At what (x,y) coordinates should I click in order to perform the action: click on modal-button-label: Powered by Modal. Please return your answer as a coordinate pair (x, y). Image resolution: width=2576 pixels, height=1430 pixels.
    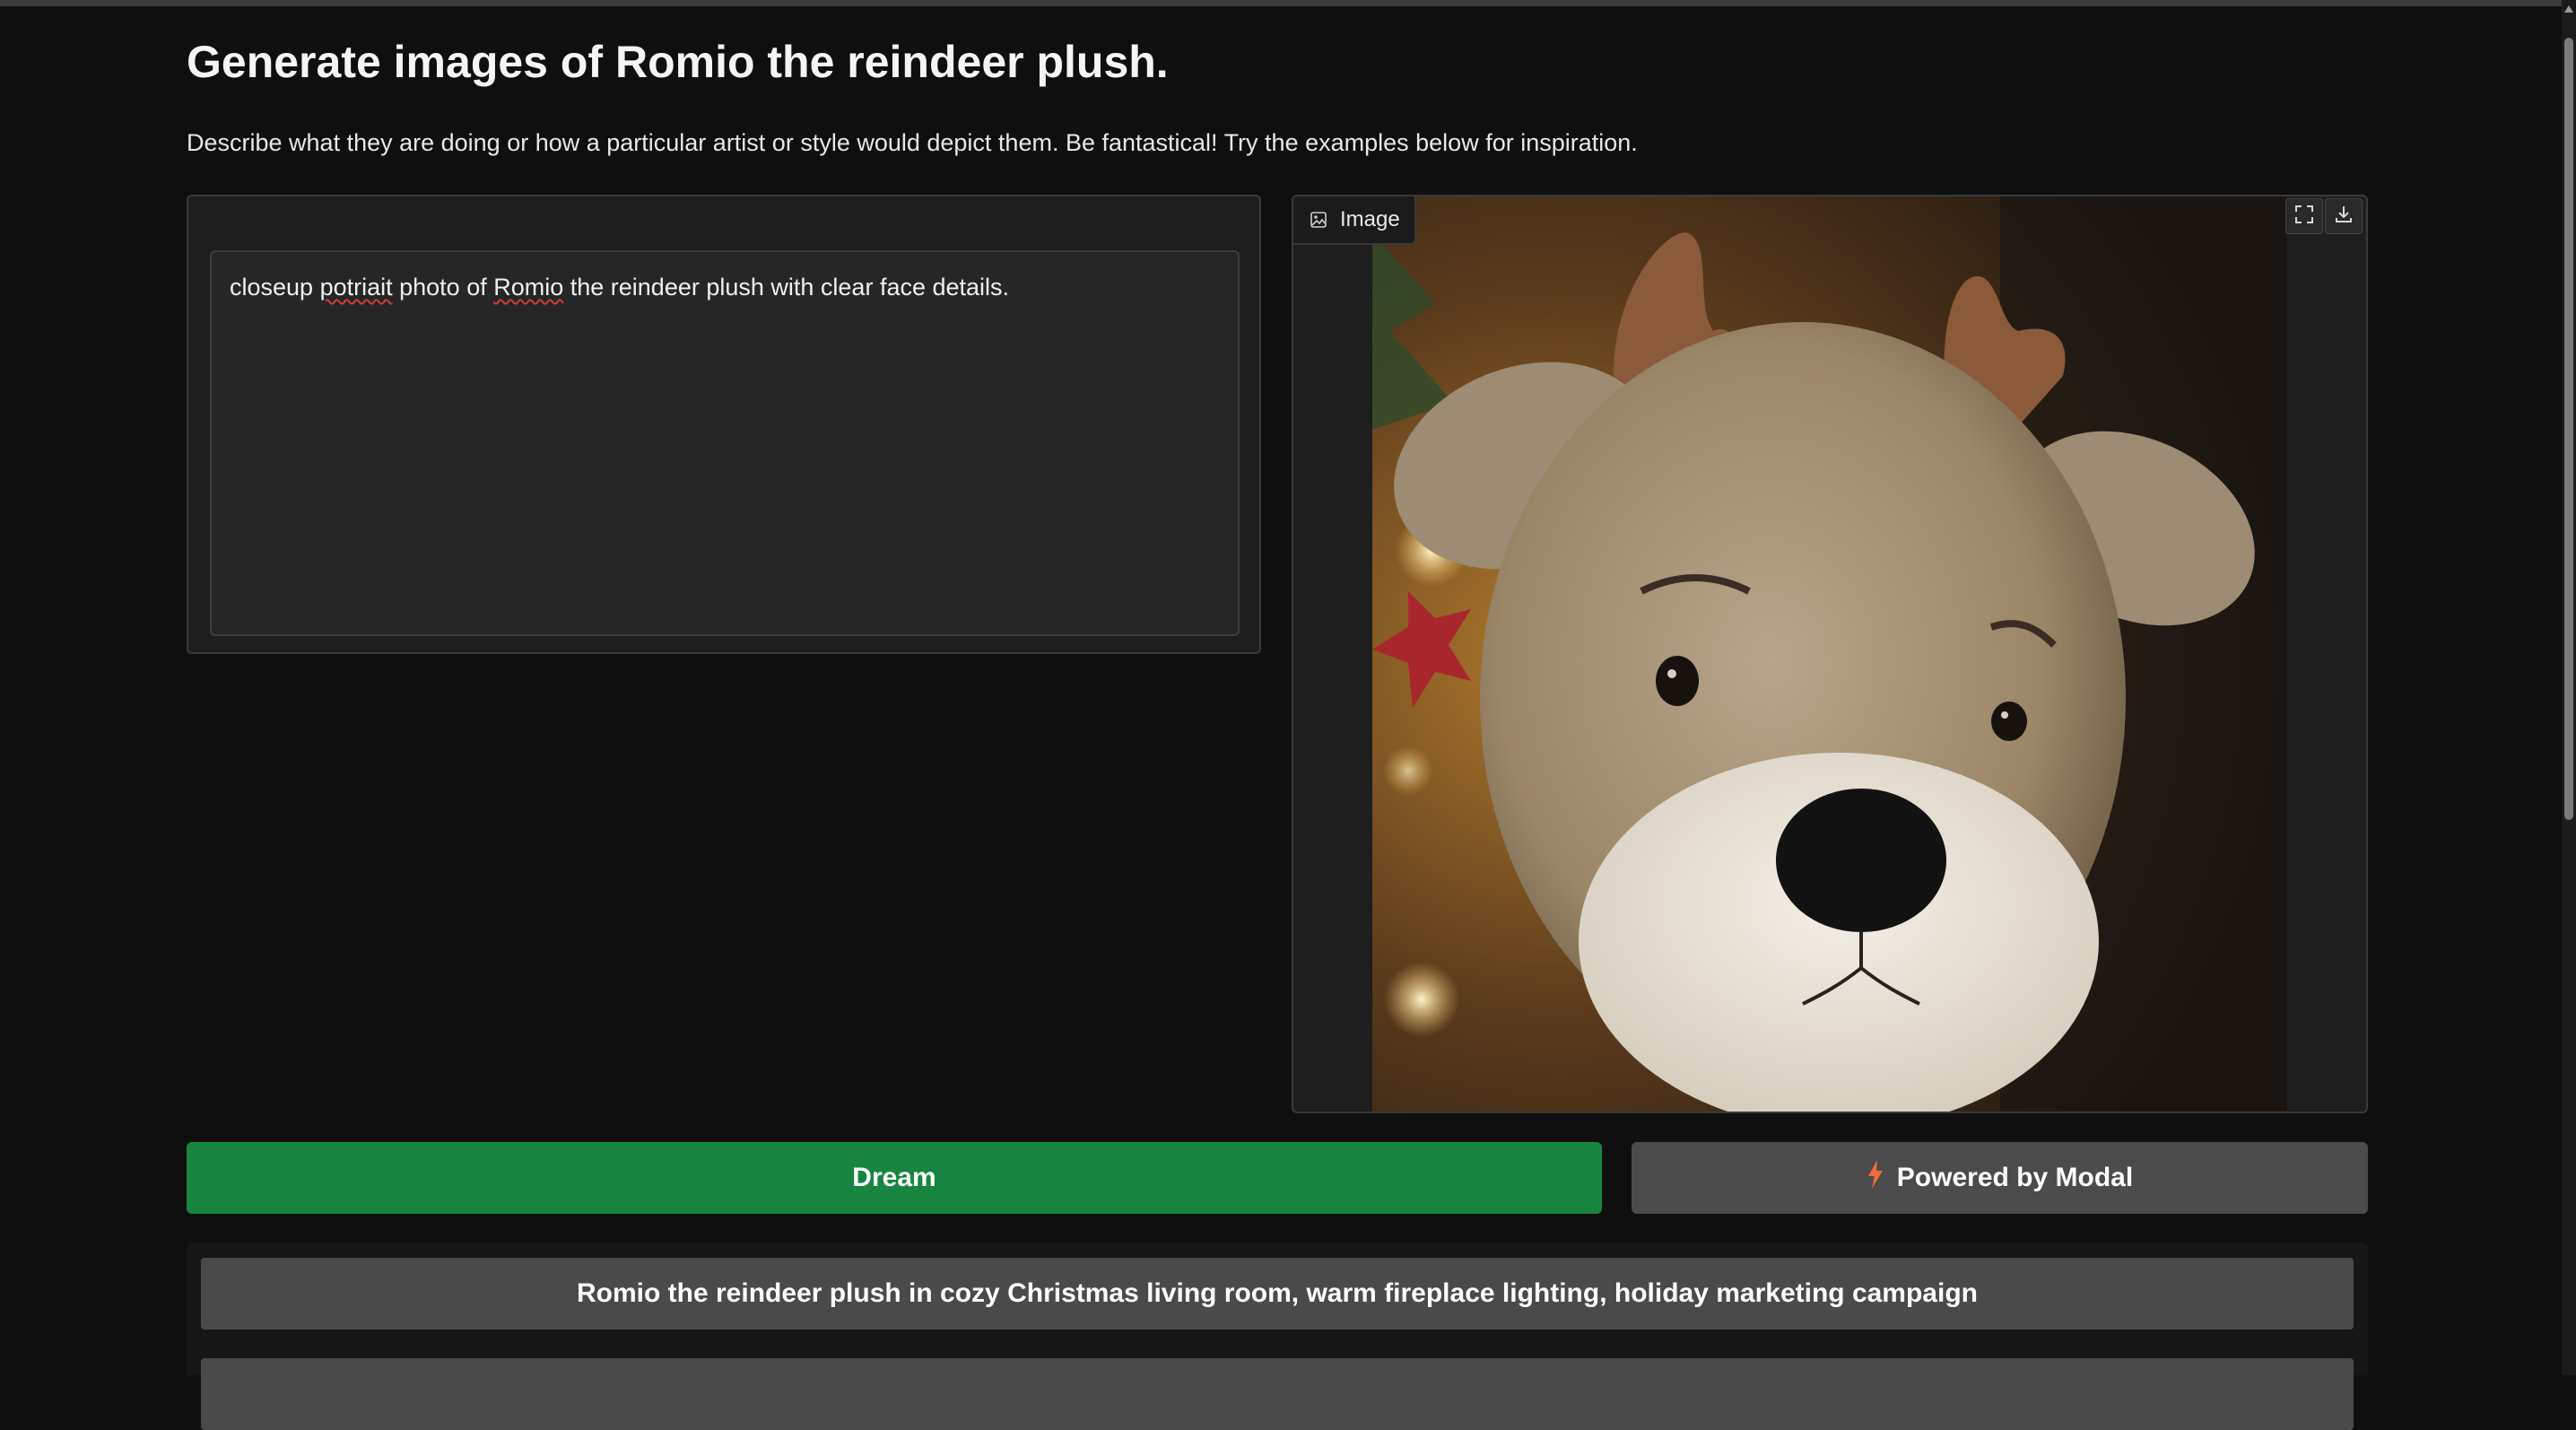
    Looking at the image, I should click on (2015, 1177).